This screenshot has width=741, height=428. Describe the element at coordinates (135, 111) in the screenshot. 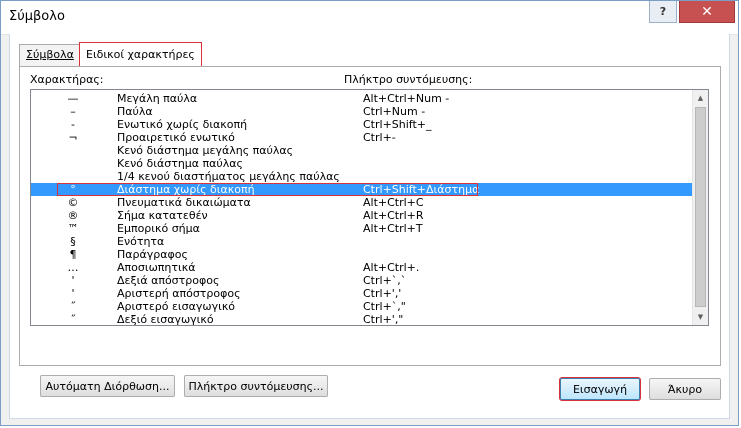

I see `list-item-name: Παύλα` at that location.